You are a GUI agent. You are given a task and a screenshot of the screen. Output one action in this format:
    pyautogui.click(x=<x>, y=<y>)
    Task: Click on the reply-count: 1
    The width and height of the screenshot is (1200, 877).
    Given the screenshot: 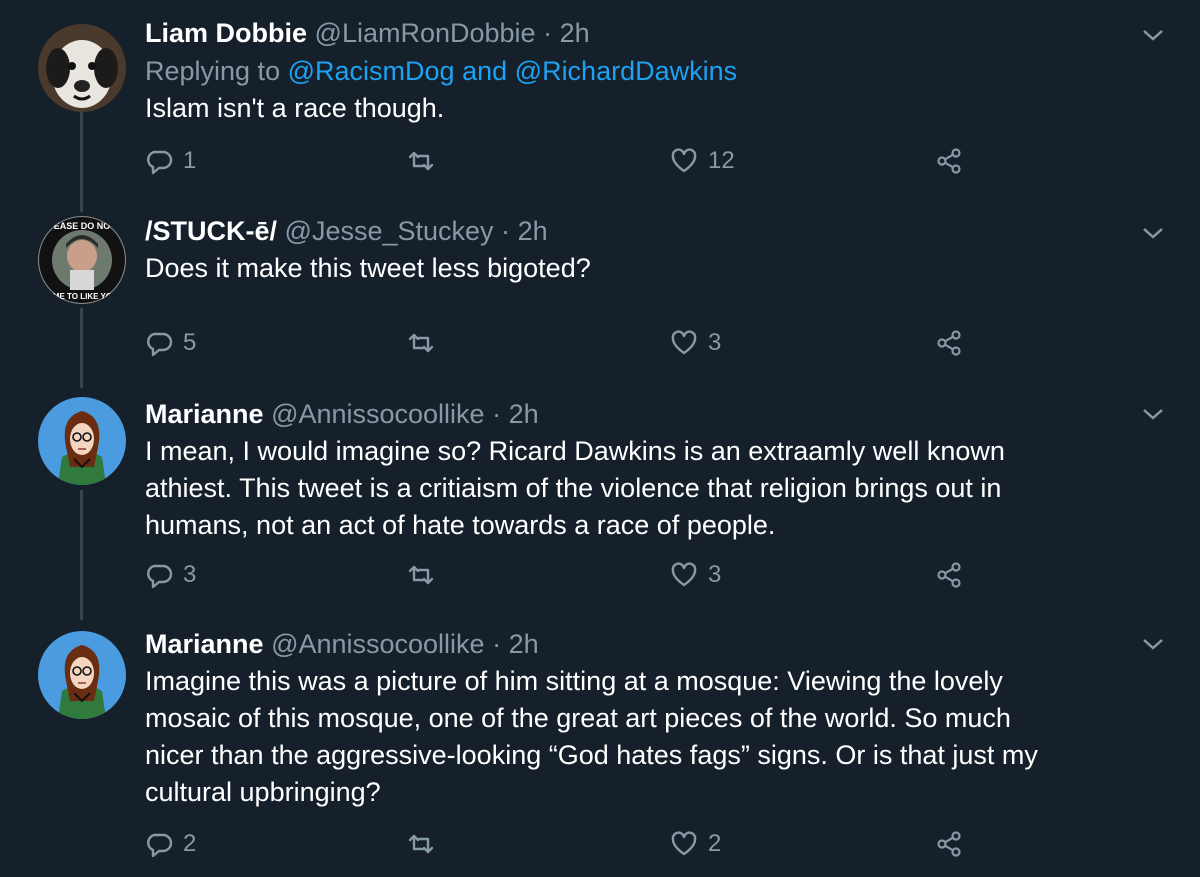 What is the action you would take?
    pyautogui.click(x=190, y=160)
    